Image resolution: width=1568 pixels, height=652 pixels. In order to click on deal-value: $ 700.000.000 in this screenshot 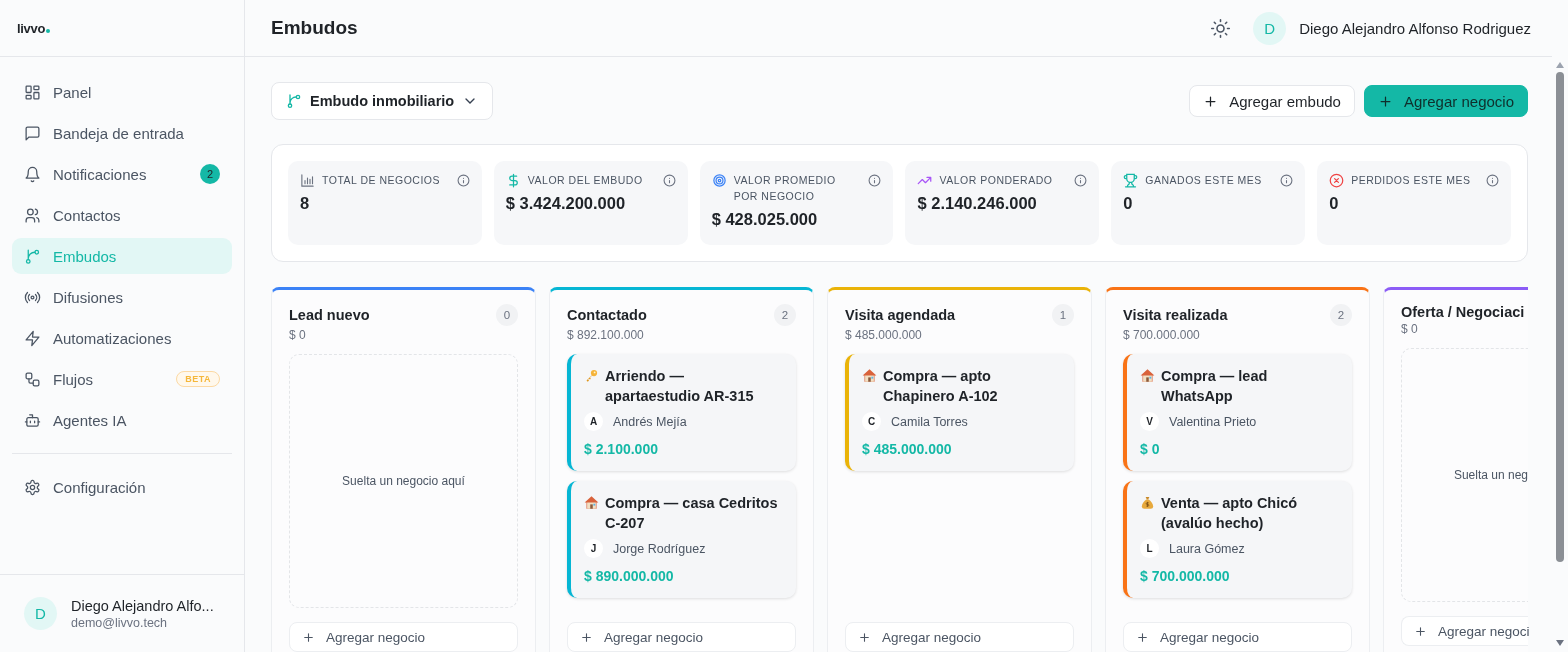, I will do `click(1185, 576)`.